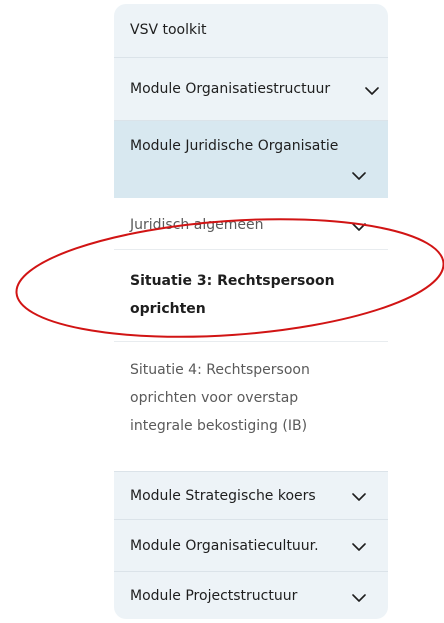 This screenshot has width=444, height=623. Describe the element at coordinates (197, 225) in the screenshot. I see `nav-subitem-label: Juridisch algemeen` at that location.